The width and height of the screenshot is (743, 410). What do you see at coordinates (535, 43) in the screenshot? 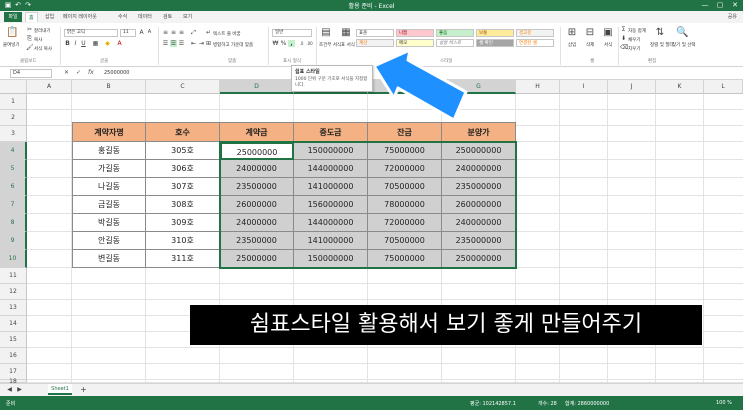
I see `style-linked-cell: 연결된 셀` at bounding box center [535, 43].